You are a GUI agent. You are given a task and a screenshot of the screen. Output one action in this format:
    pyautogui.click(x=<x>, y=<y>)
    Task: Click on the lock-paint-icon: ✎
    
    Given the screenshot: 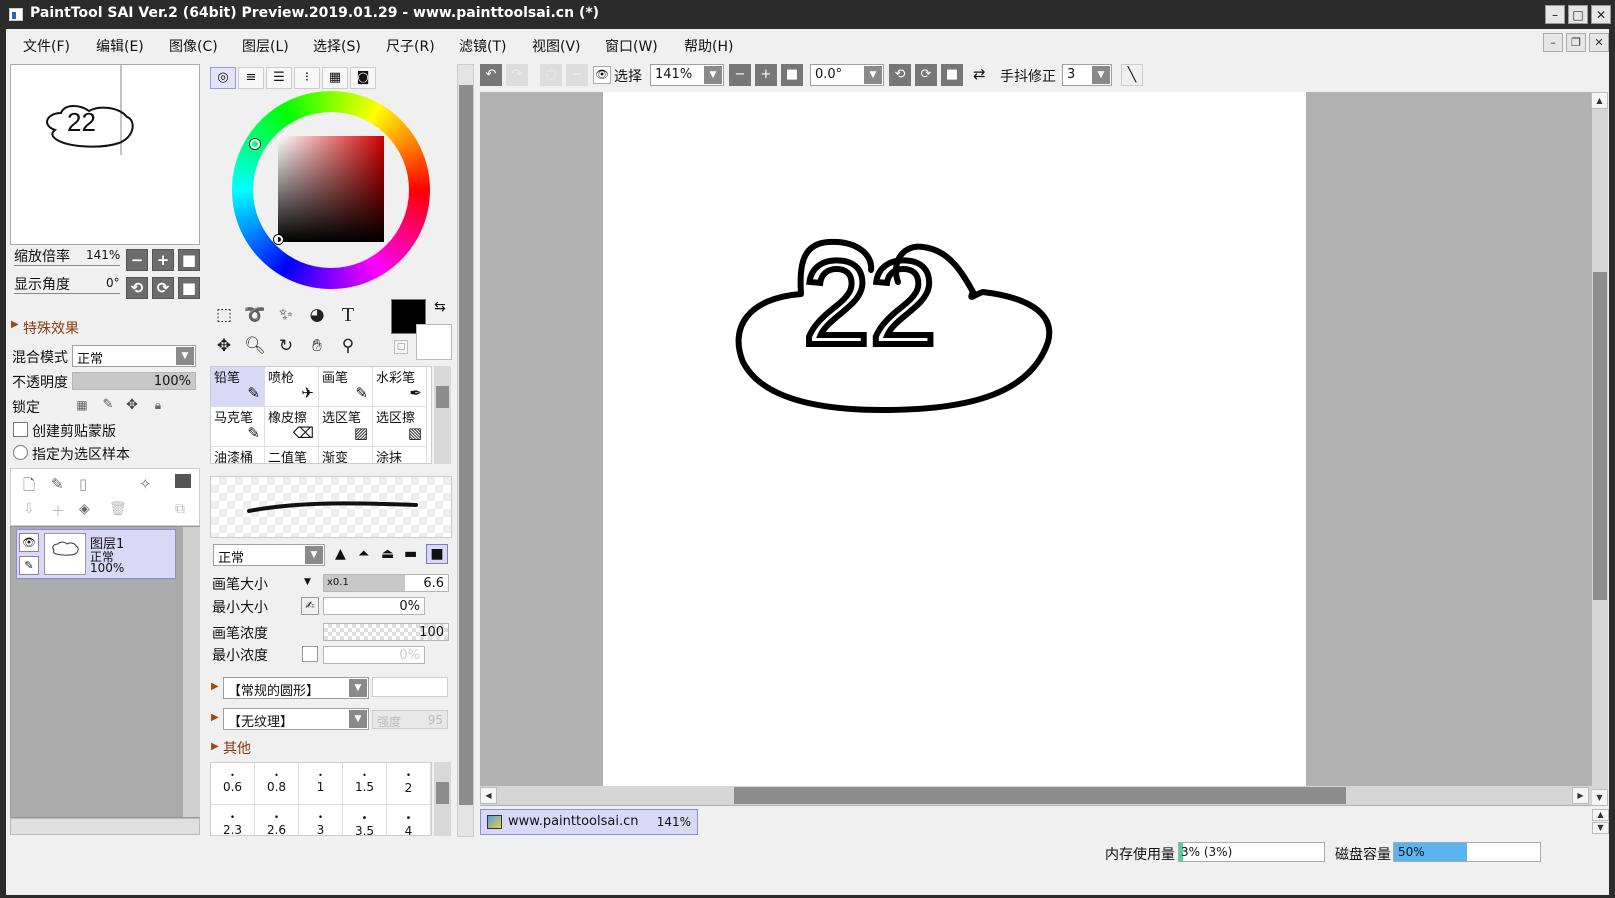 What is the action you would take?
    pyautogui.click(x=108, y=405)
    